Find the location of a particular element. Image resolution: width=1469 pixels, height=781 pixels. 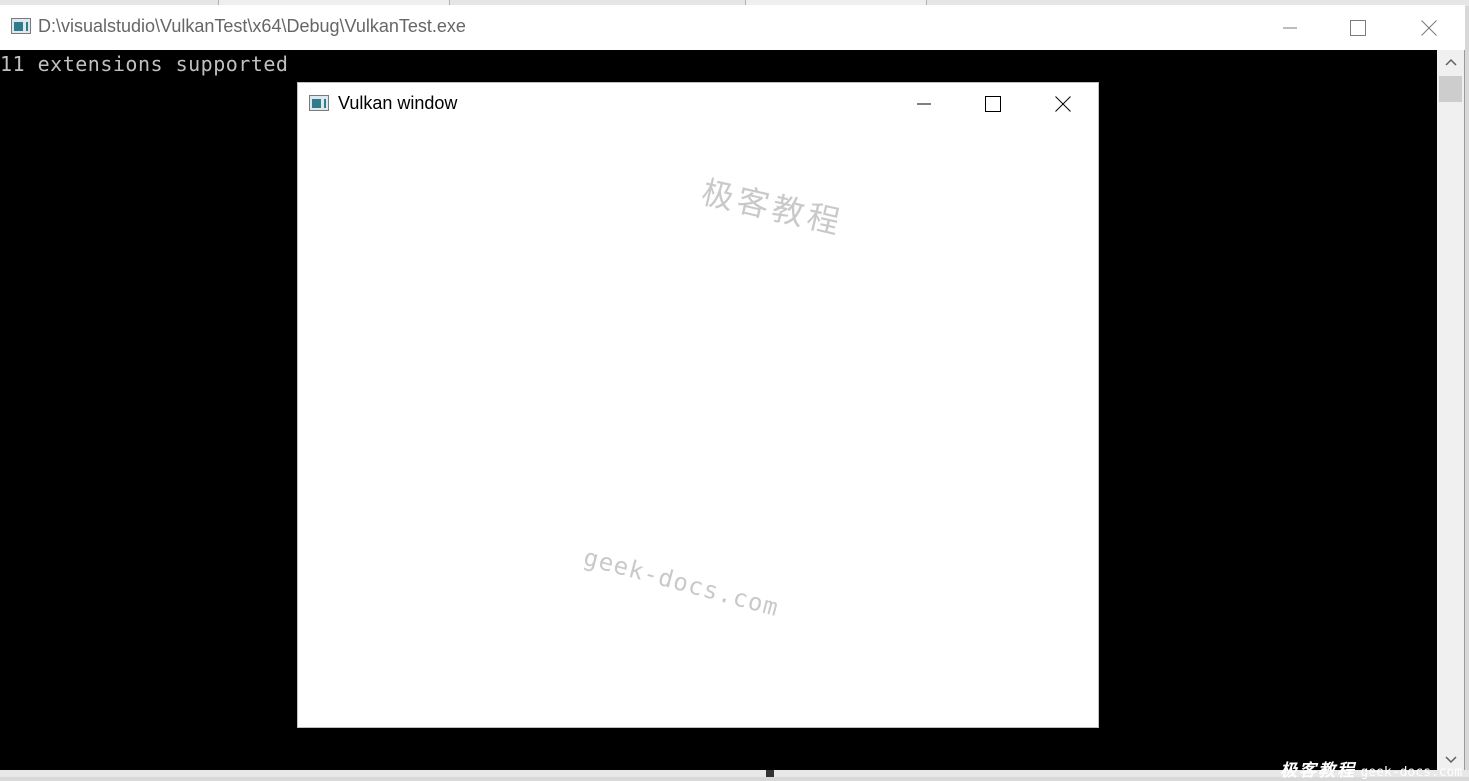

vulkan-minimize-button is located at coordinates (924, 104).